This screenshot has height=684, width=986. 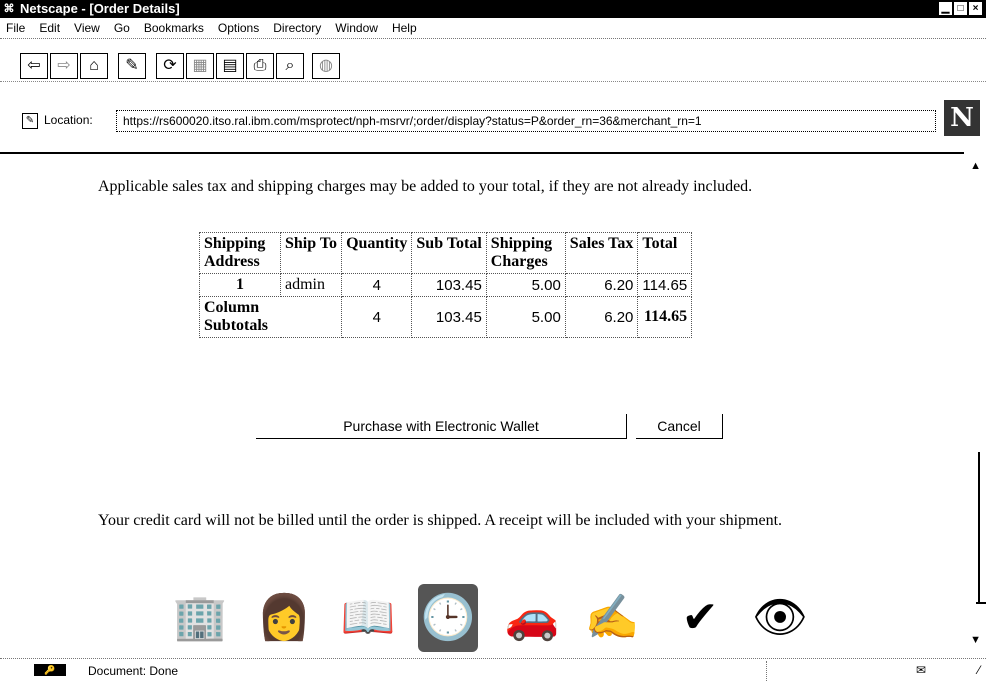 What do you see at coordinates (975, 8) in the screenshot?
I see `close-icon: ×` at bounding box center [975, 8].